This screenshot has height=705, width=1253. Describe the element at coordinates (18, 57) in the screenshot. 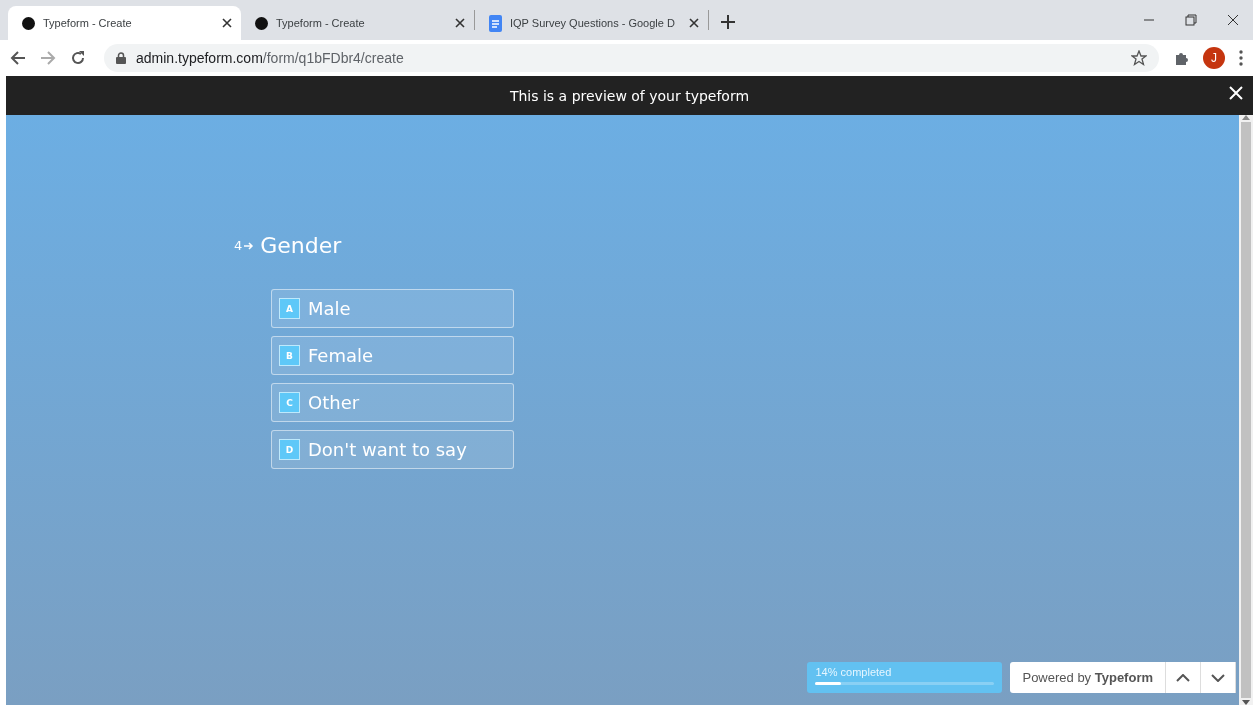

I see `back-icon` at that location.